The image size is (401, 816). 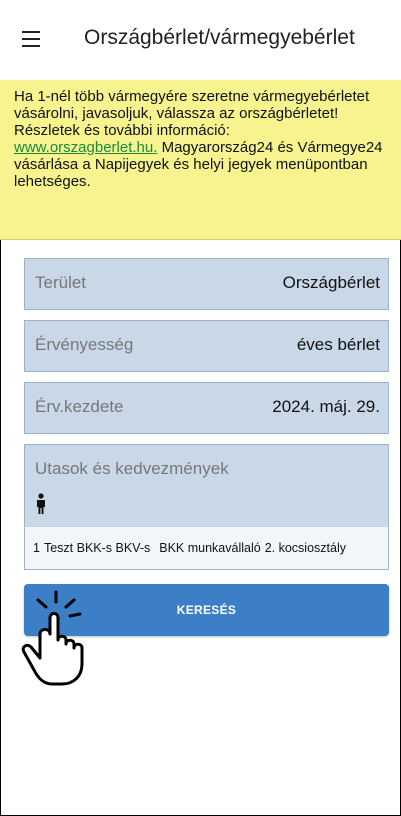 What do you see at coordinates (206, 346) in the screenshot?
I see `ervenyesseg-field: Érvényesség éves bérlet` at bounding box center [206, 346].